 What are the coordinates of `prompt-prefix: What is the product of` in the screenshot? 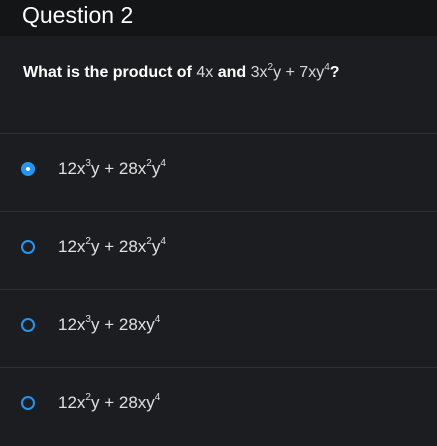 It's located at (107, 72).